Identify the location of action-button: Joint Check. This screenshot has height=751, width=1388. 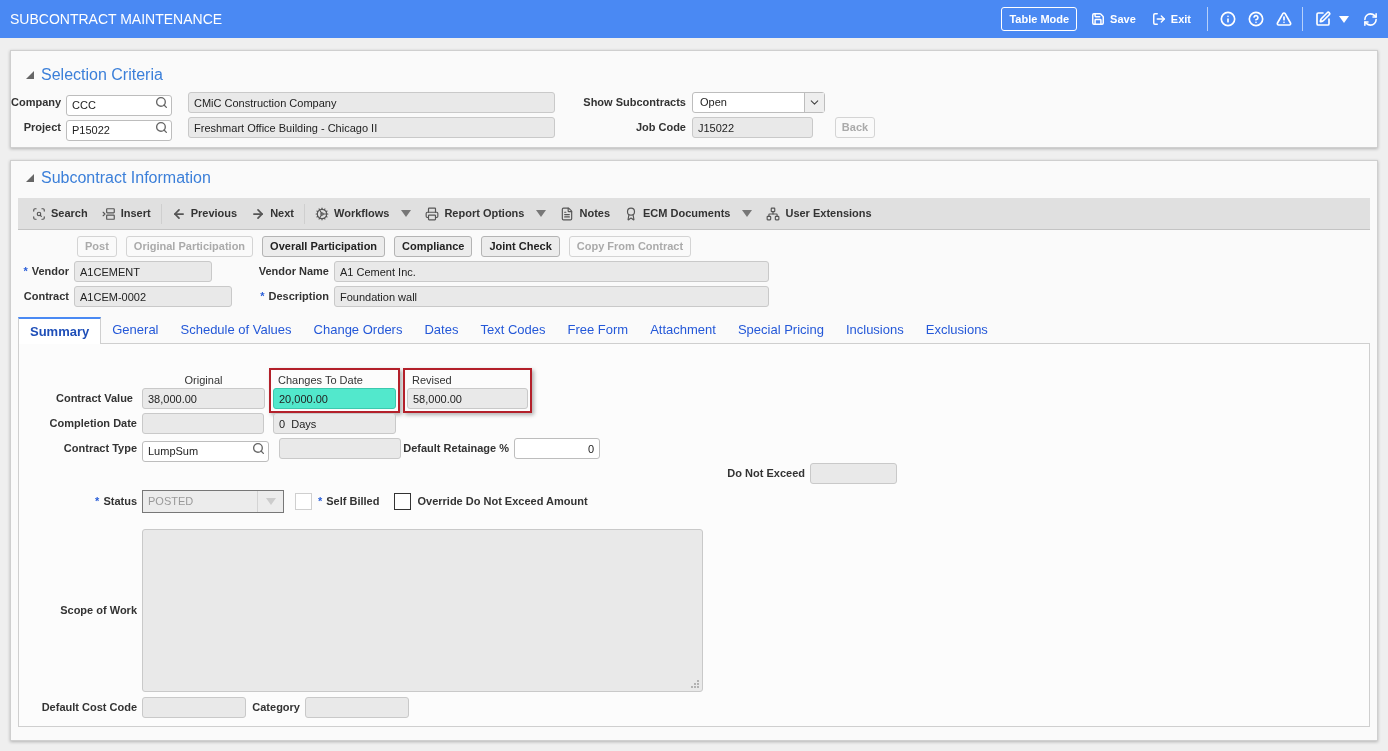
(520, 246).